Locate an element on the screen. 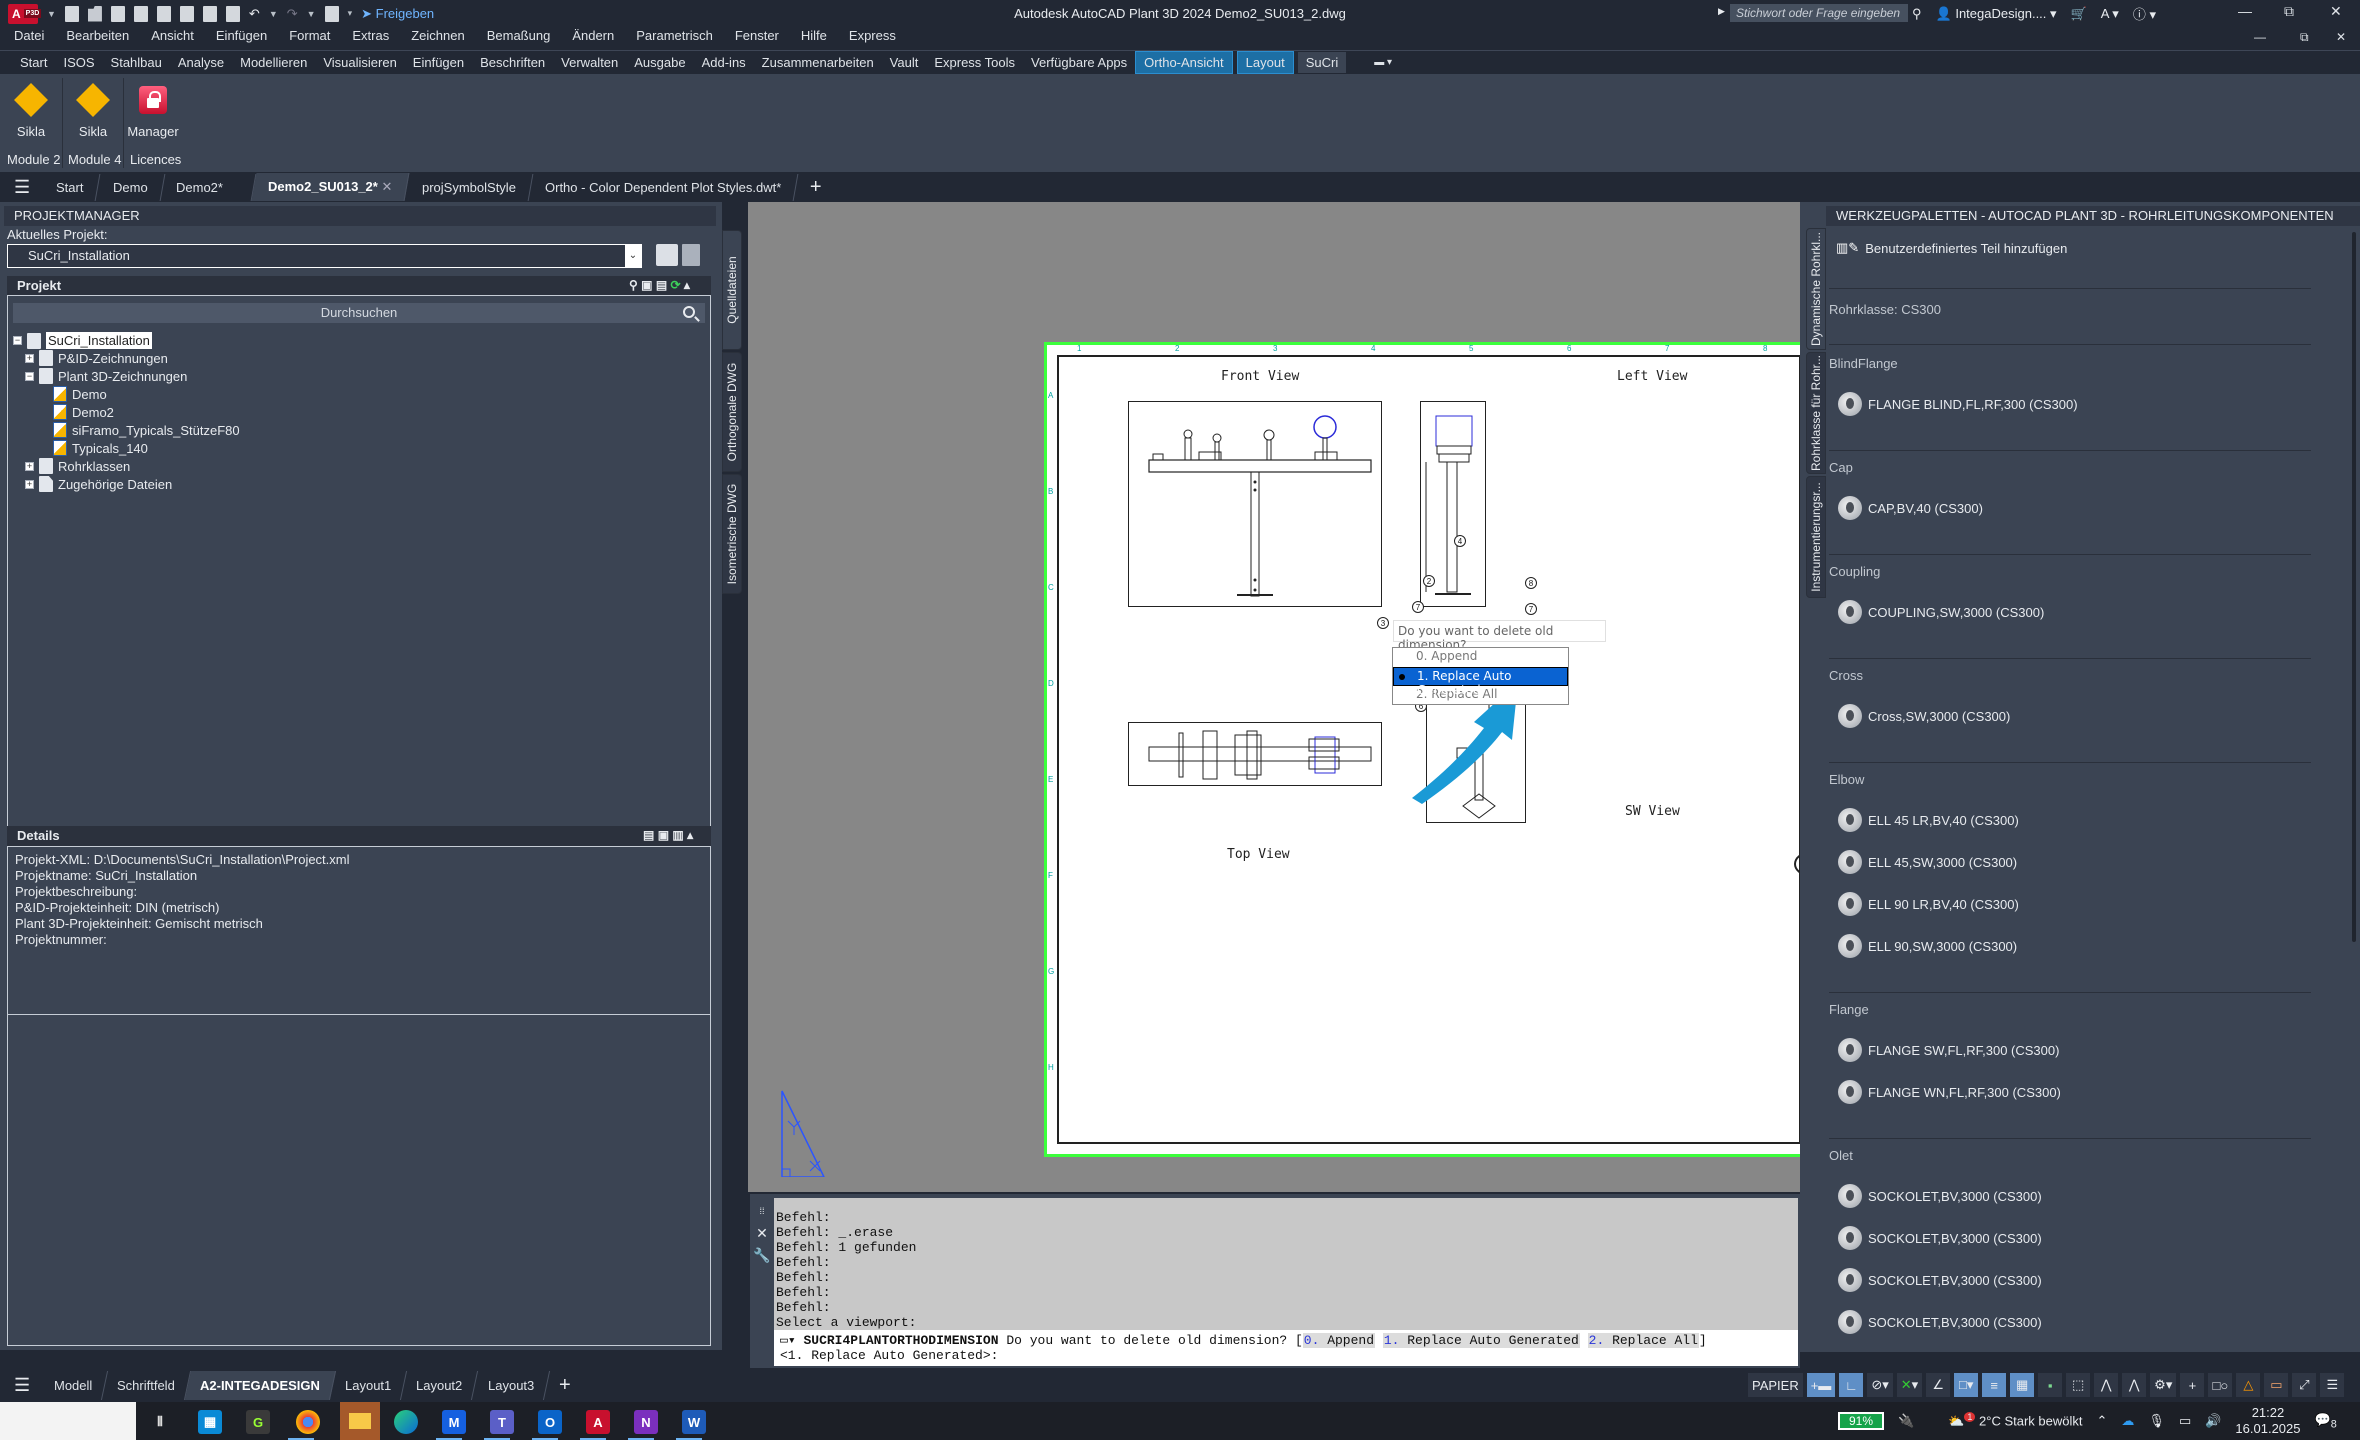 The height and width of the screenshot is (1440, 2360). tree-node: + Zugehörige Dateien is located at coordinates (98, 484).